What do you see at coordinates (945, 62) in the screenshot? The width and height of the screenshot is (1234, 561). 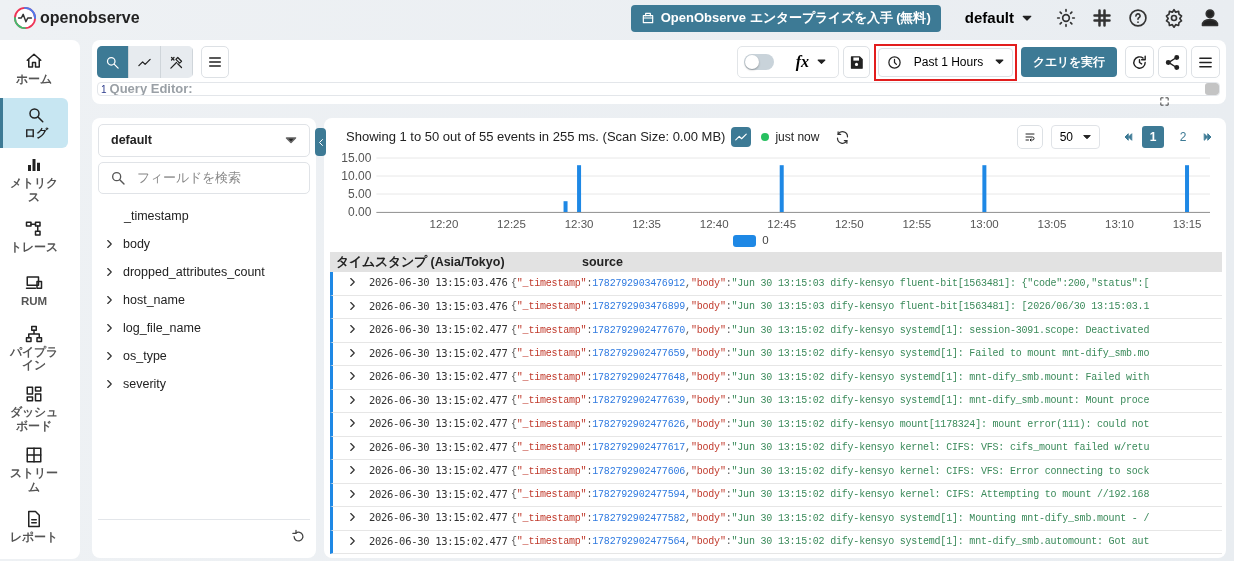 I see `time-range-dropdown: Past 1 Hours` at bounding box center [945, 62].